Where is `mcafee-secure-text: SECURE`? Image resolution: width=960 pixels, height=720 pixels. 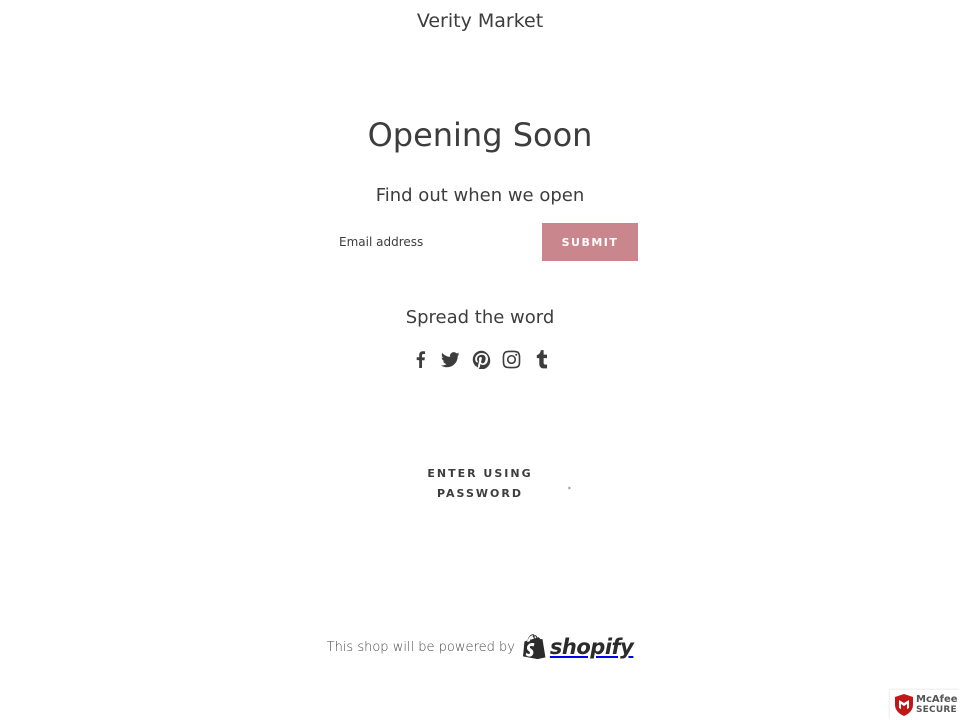
mcafee-secure-text: SECURE is located at coordinates (936, 710).